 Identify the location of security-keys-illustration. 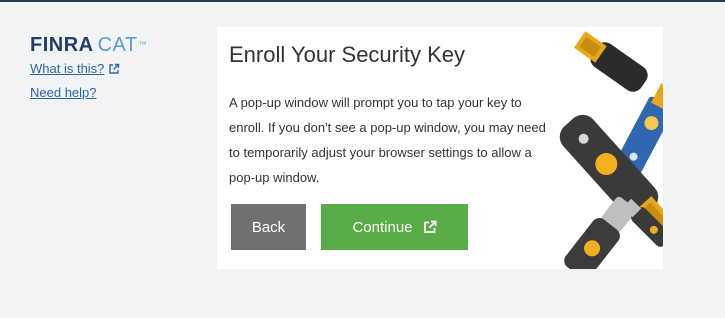
(611, 150).